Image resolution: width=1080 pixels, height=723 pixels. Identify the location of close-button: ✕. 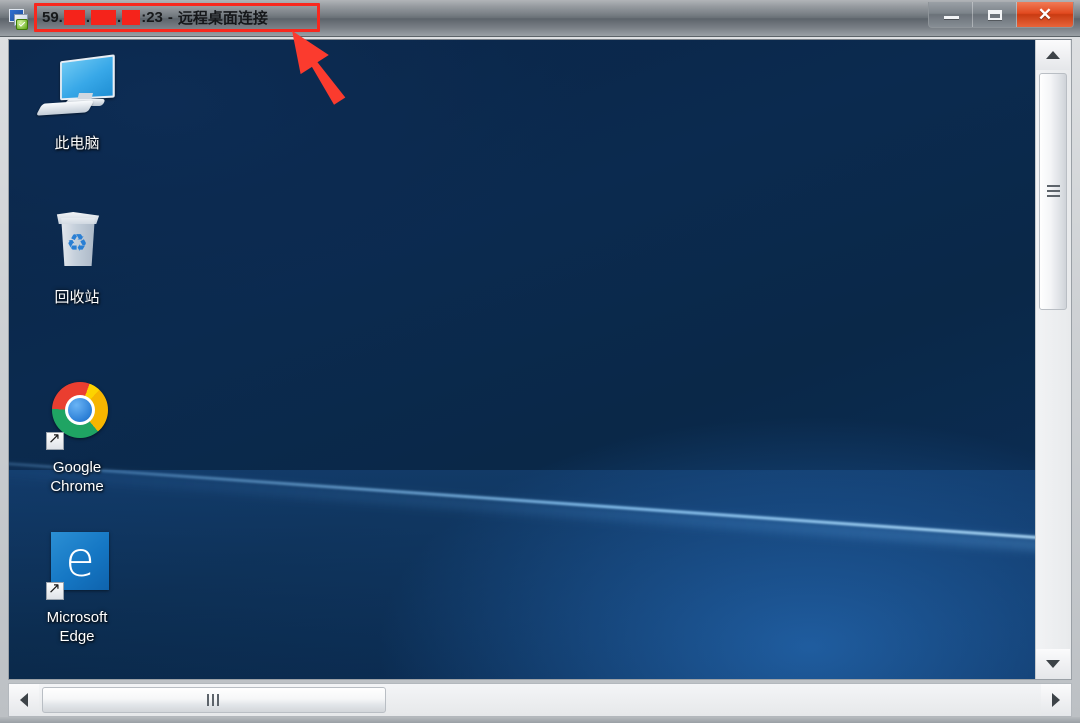
(1045, 14).